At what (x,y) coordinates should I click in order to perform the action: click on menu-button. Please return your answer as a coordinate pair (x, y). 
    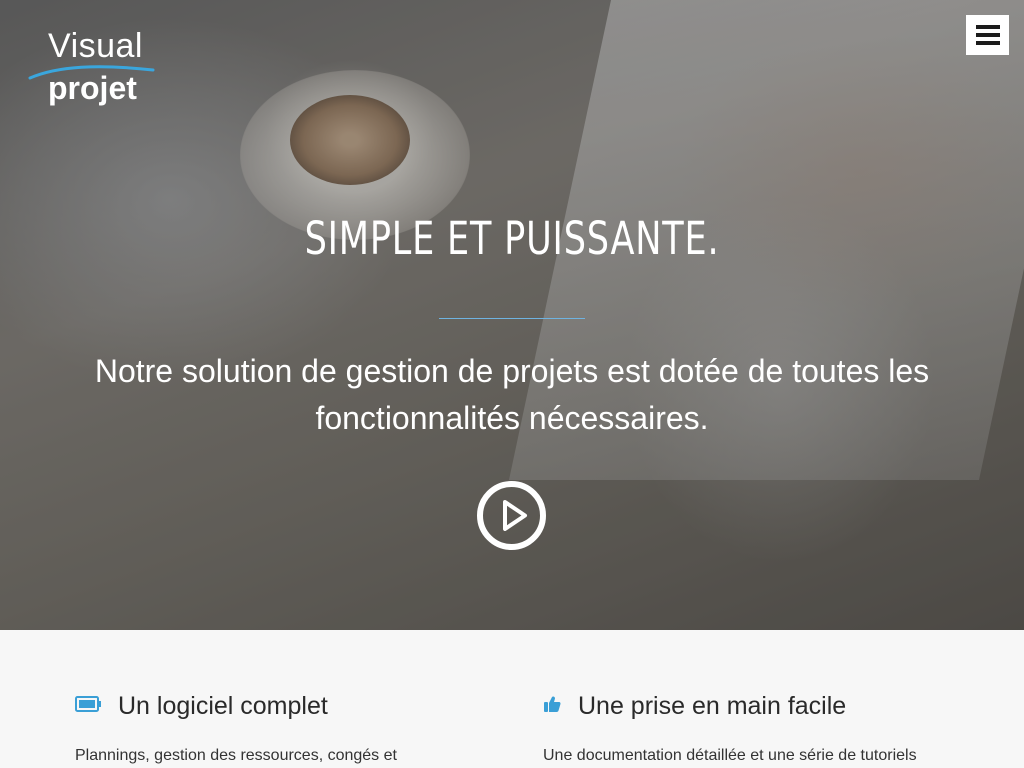
    Looking at the image, I should click on (987, 35).